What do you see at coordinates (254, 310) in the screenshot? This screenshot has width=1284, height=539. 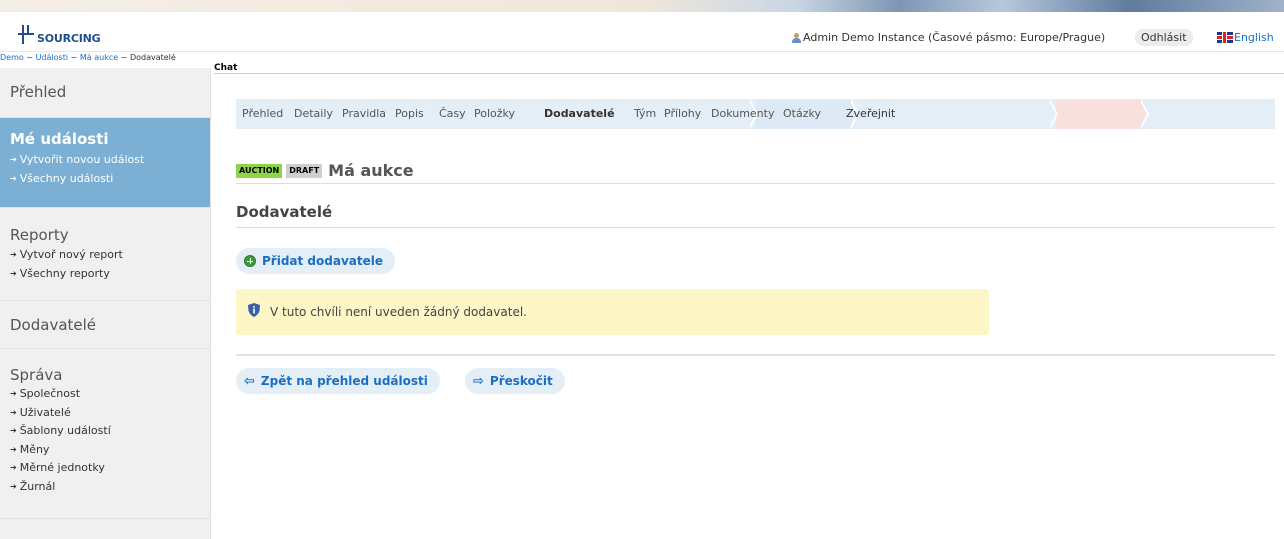 I see `shield-info-icon` at bounding box center [254, 310].